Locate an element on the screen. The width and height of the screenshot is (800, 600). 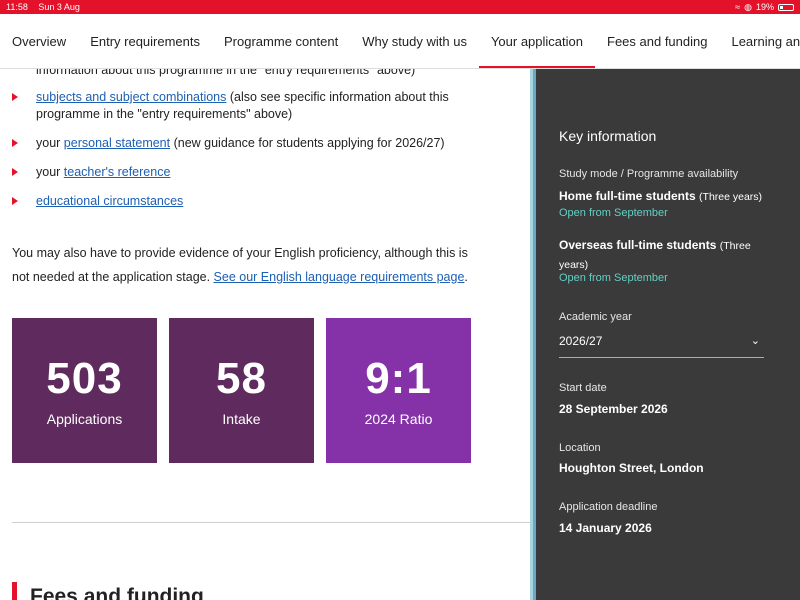
tab-programme-content: Programme content is located at coordinates (281, 41).